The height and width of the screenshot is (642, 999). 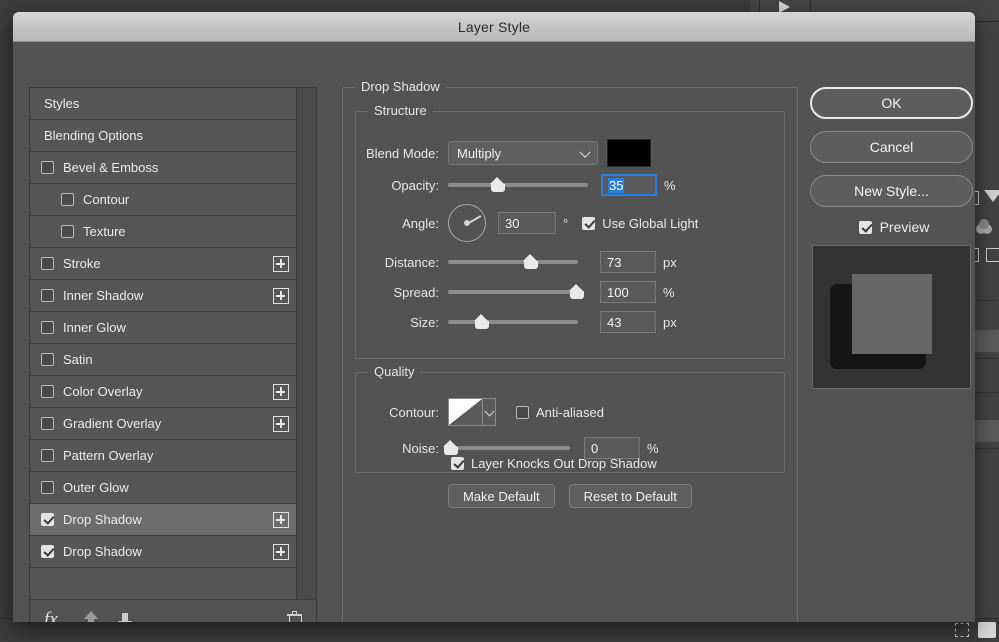 I want to click on move-up-icon, so click(x=90, y=616).